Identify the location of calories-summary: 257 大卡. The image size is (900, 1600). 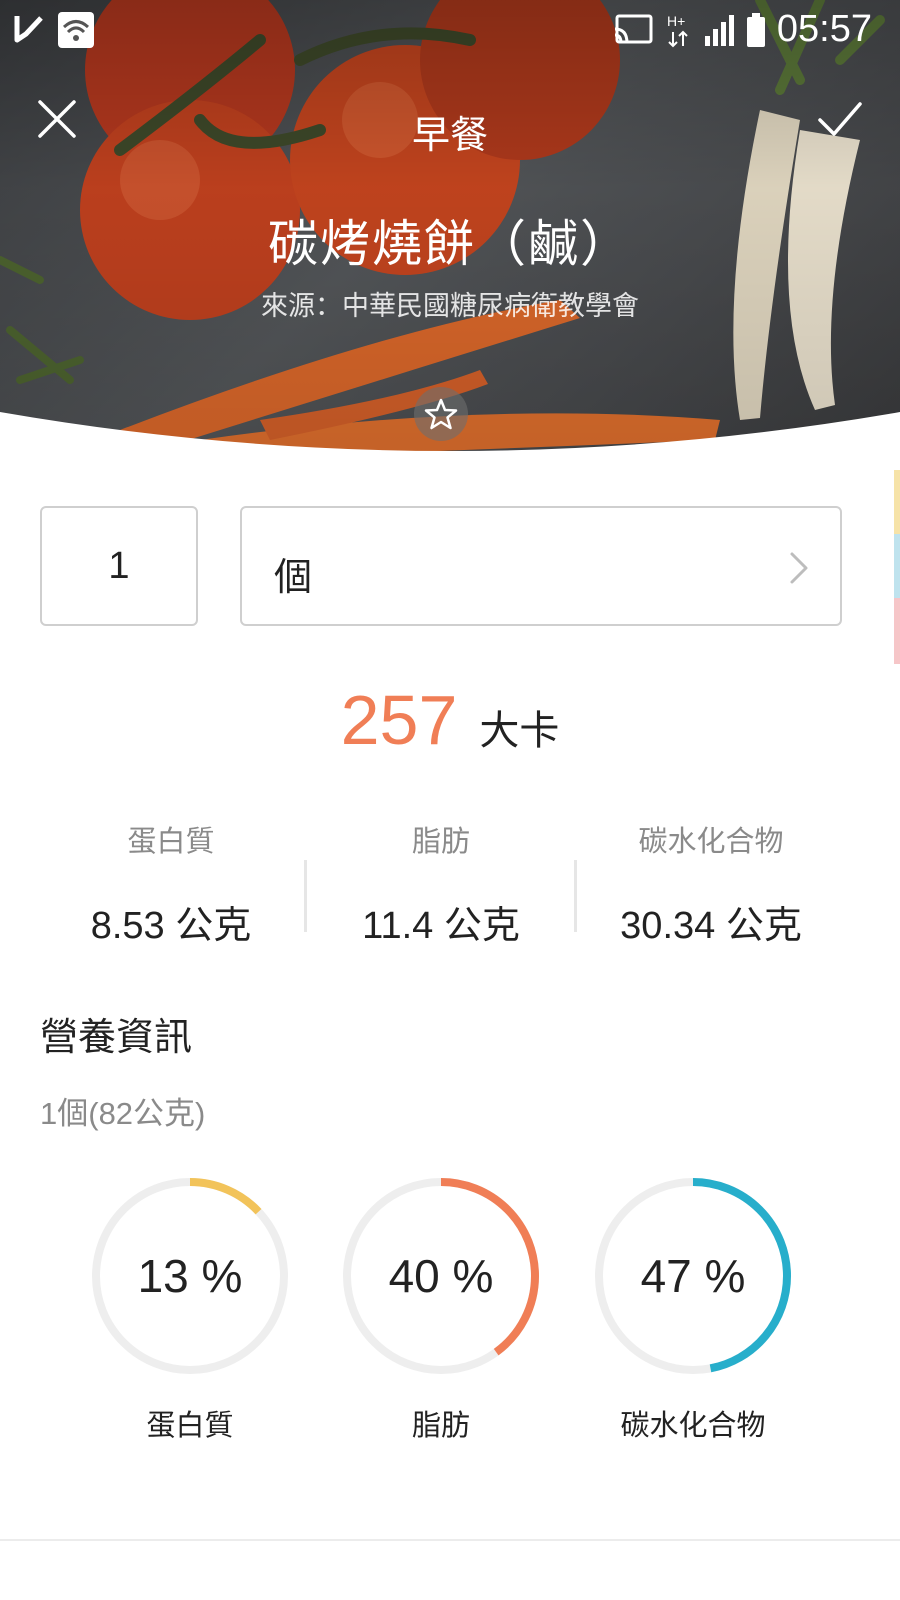
(450, 720).